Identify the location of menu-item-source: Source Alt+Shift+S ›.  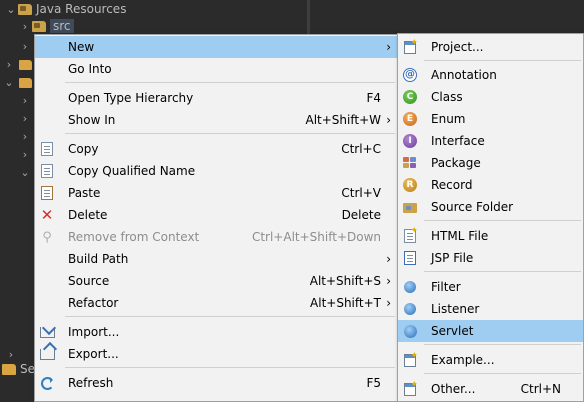
(216, 281).